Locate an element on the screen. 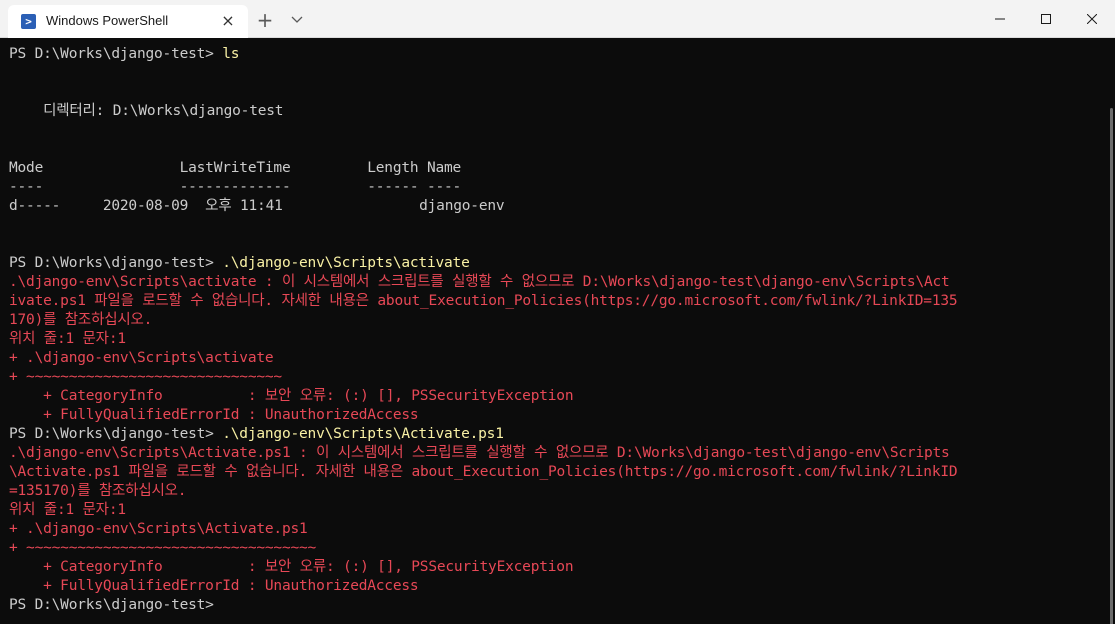 This screenshot has width=1115, height=624. command: ls is located at coordinates (231, 54).